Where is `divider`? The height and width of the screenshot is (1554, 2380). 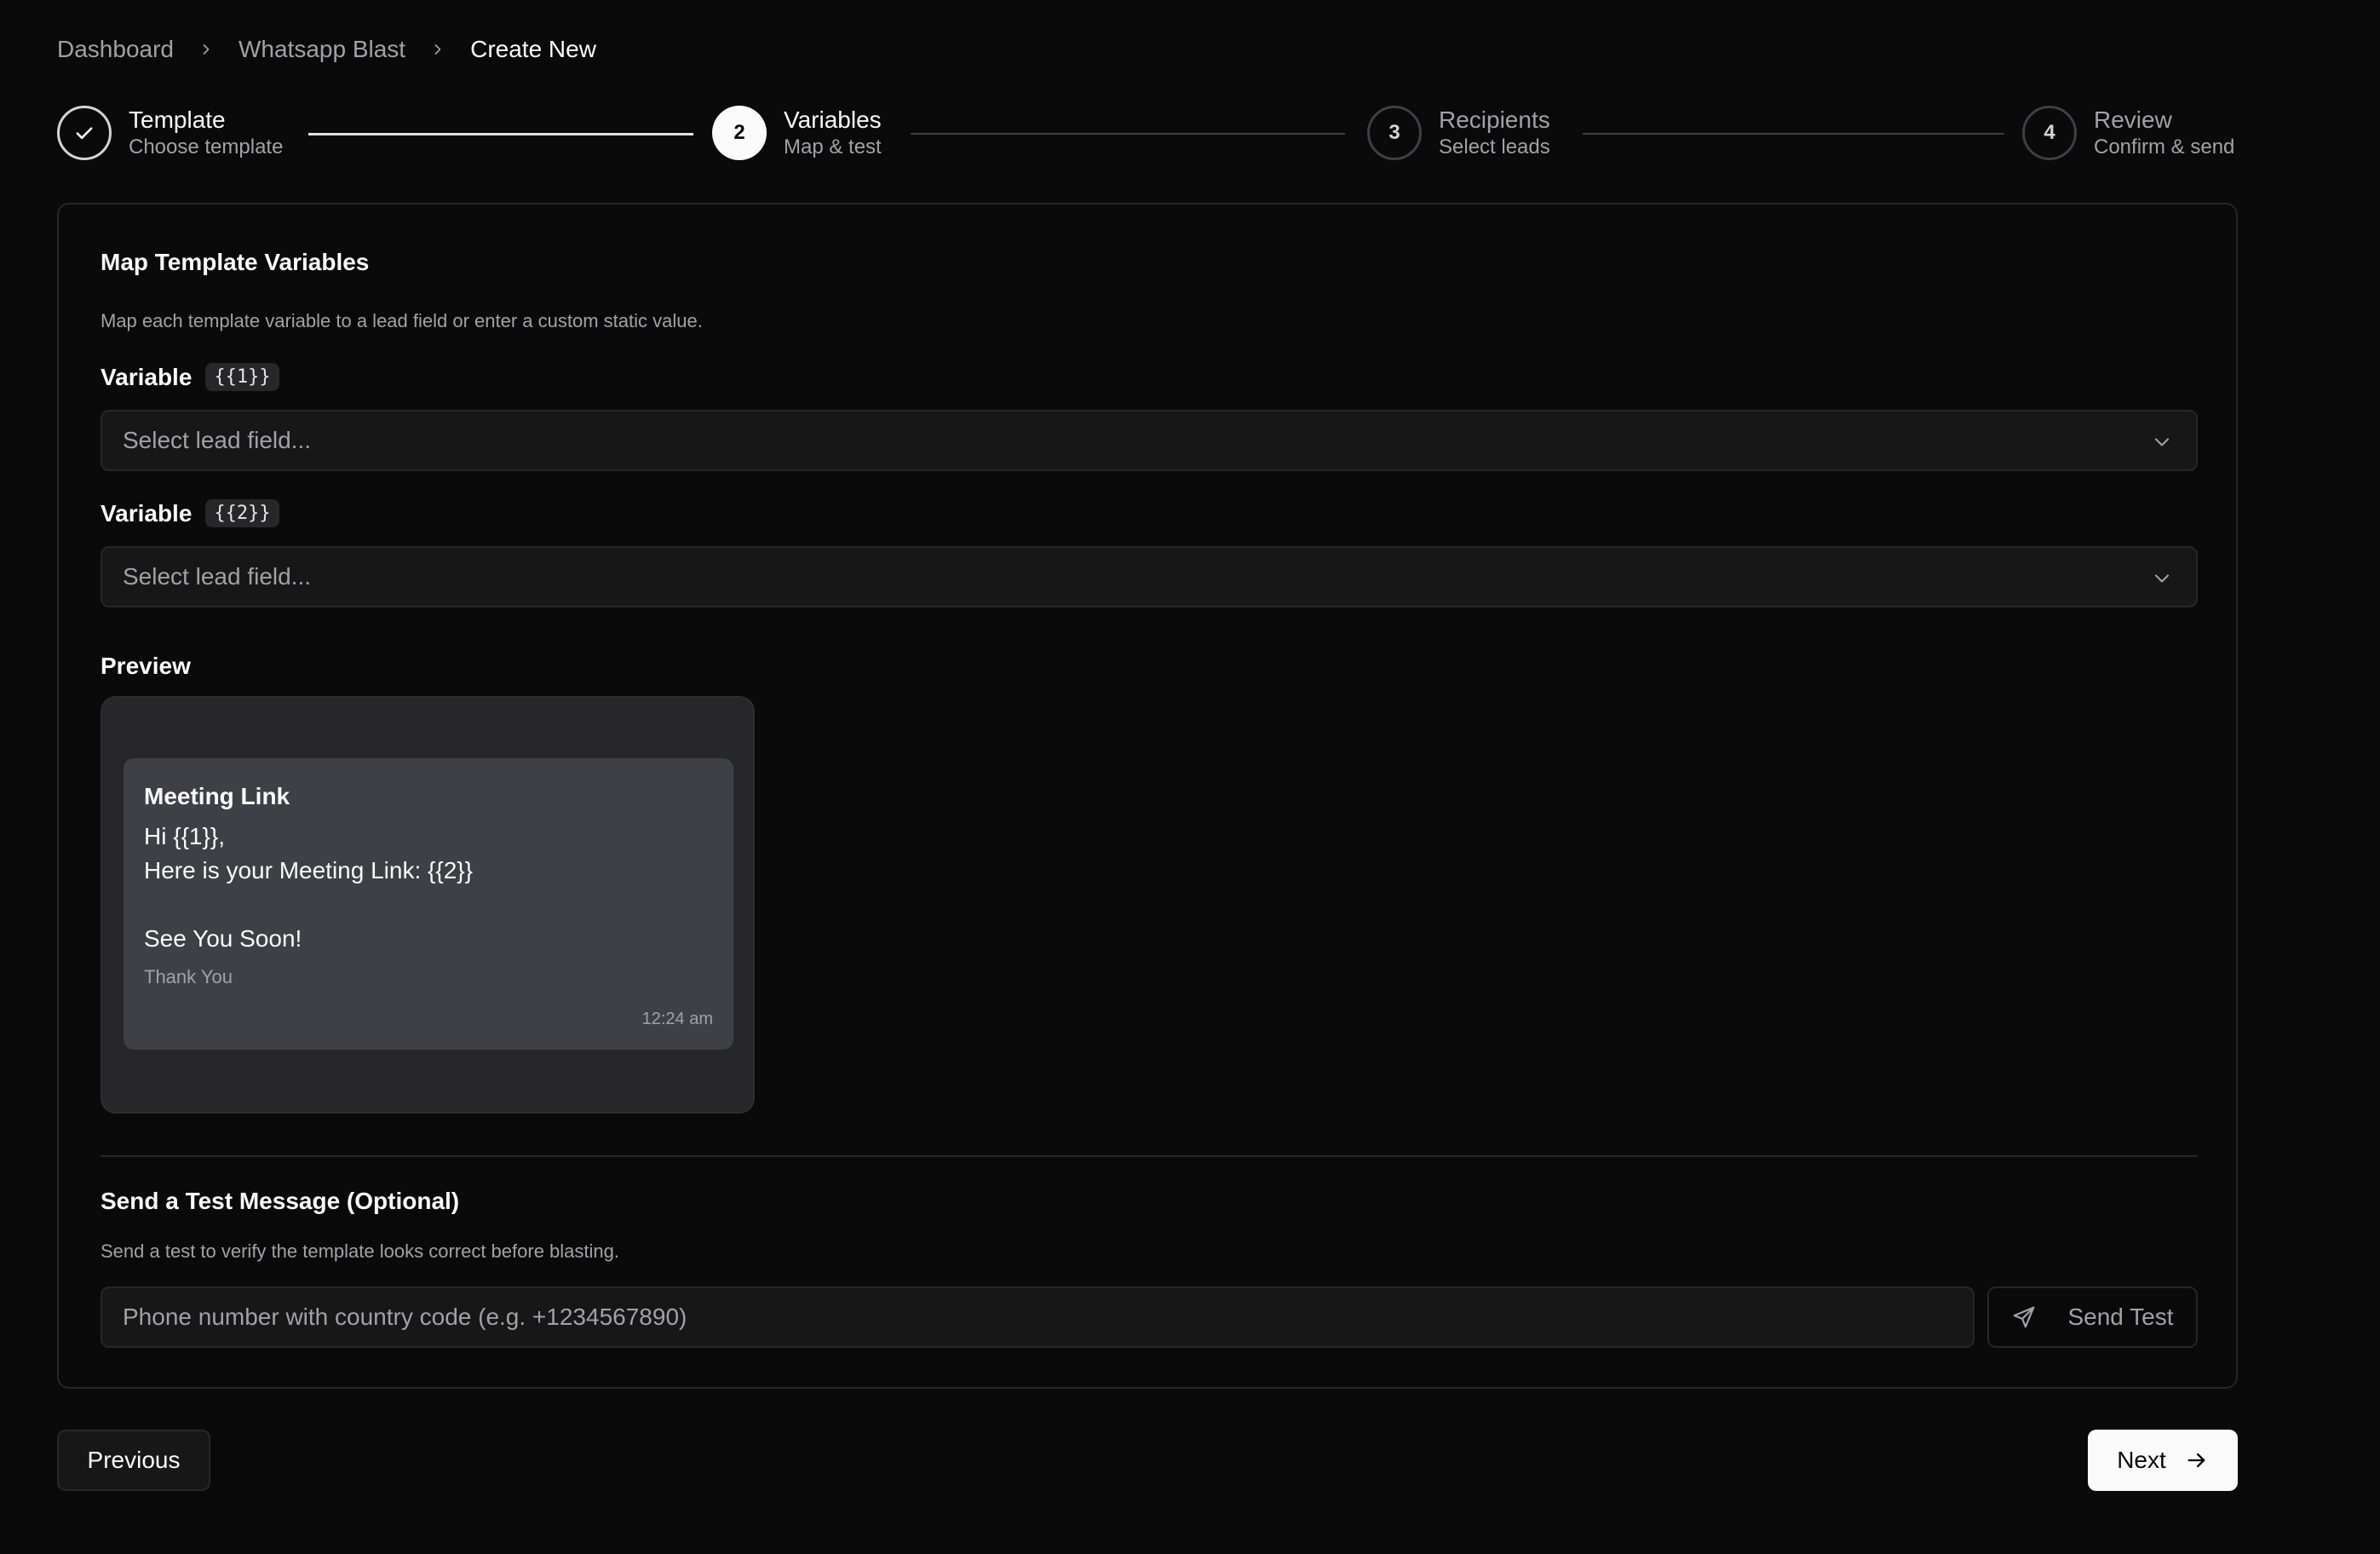 divider is located at coordinates (1150, 1156).